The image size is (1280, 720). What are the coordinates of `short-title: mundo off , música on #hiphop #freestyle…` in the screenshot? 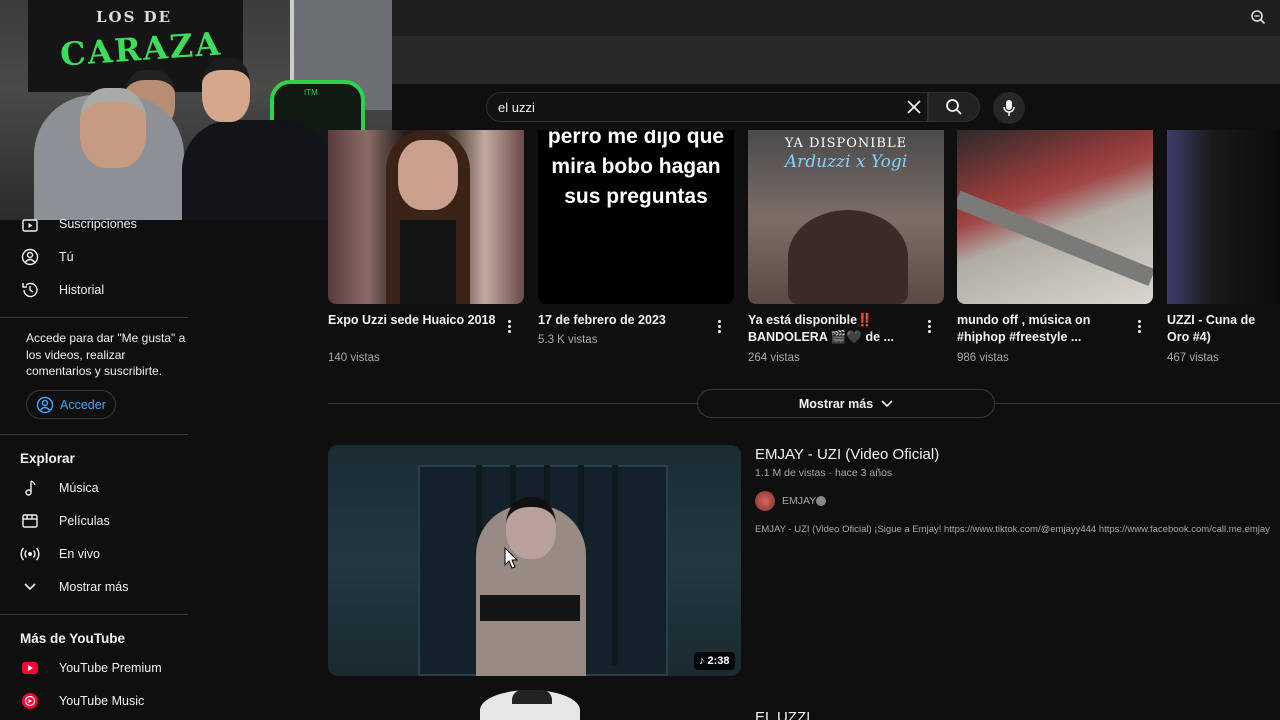 It's located at (1041, 329).